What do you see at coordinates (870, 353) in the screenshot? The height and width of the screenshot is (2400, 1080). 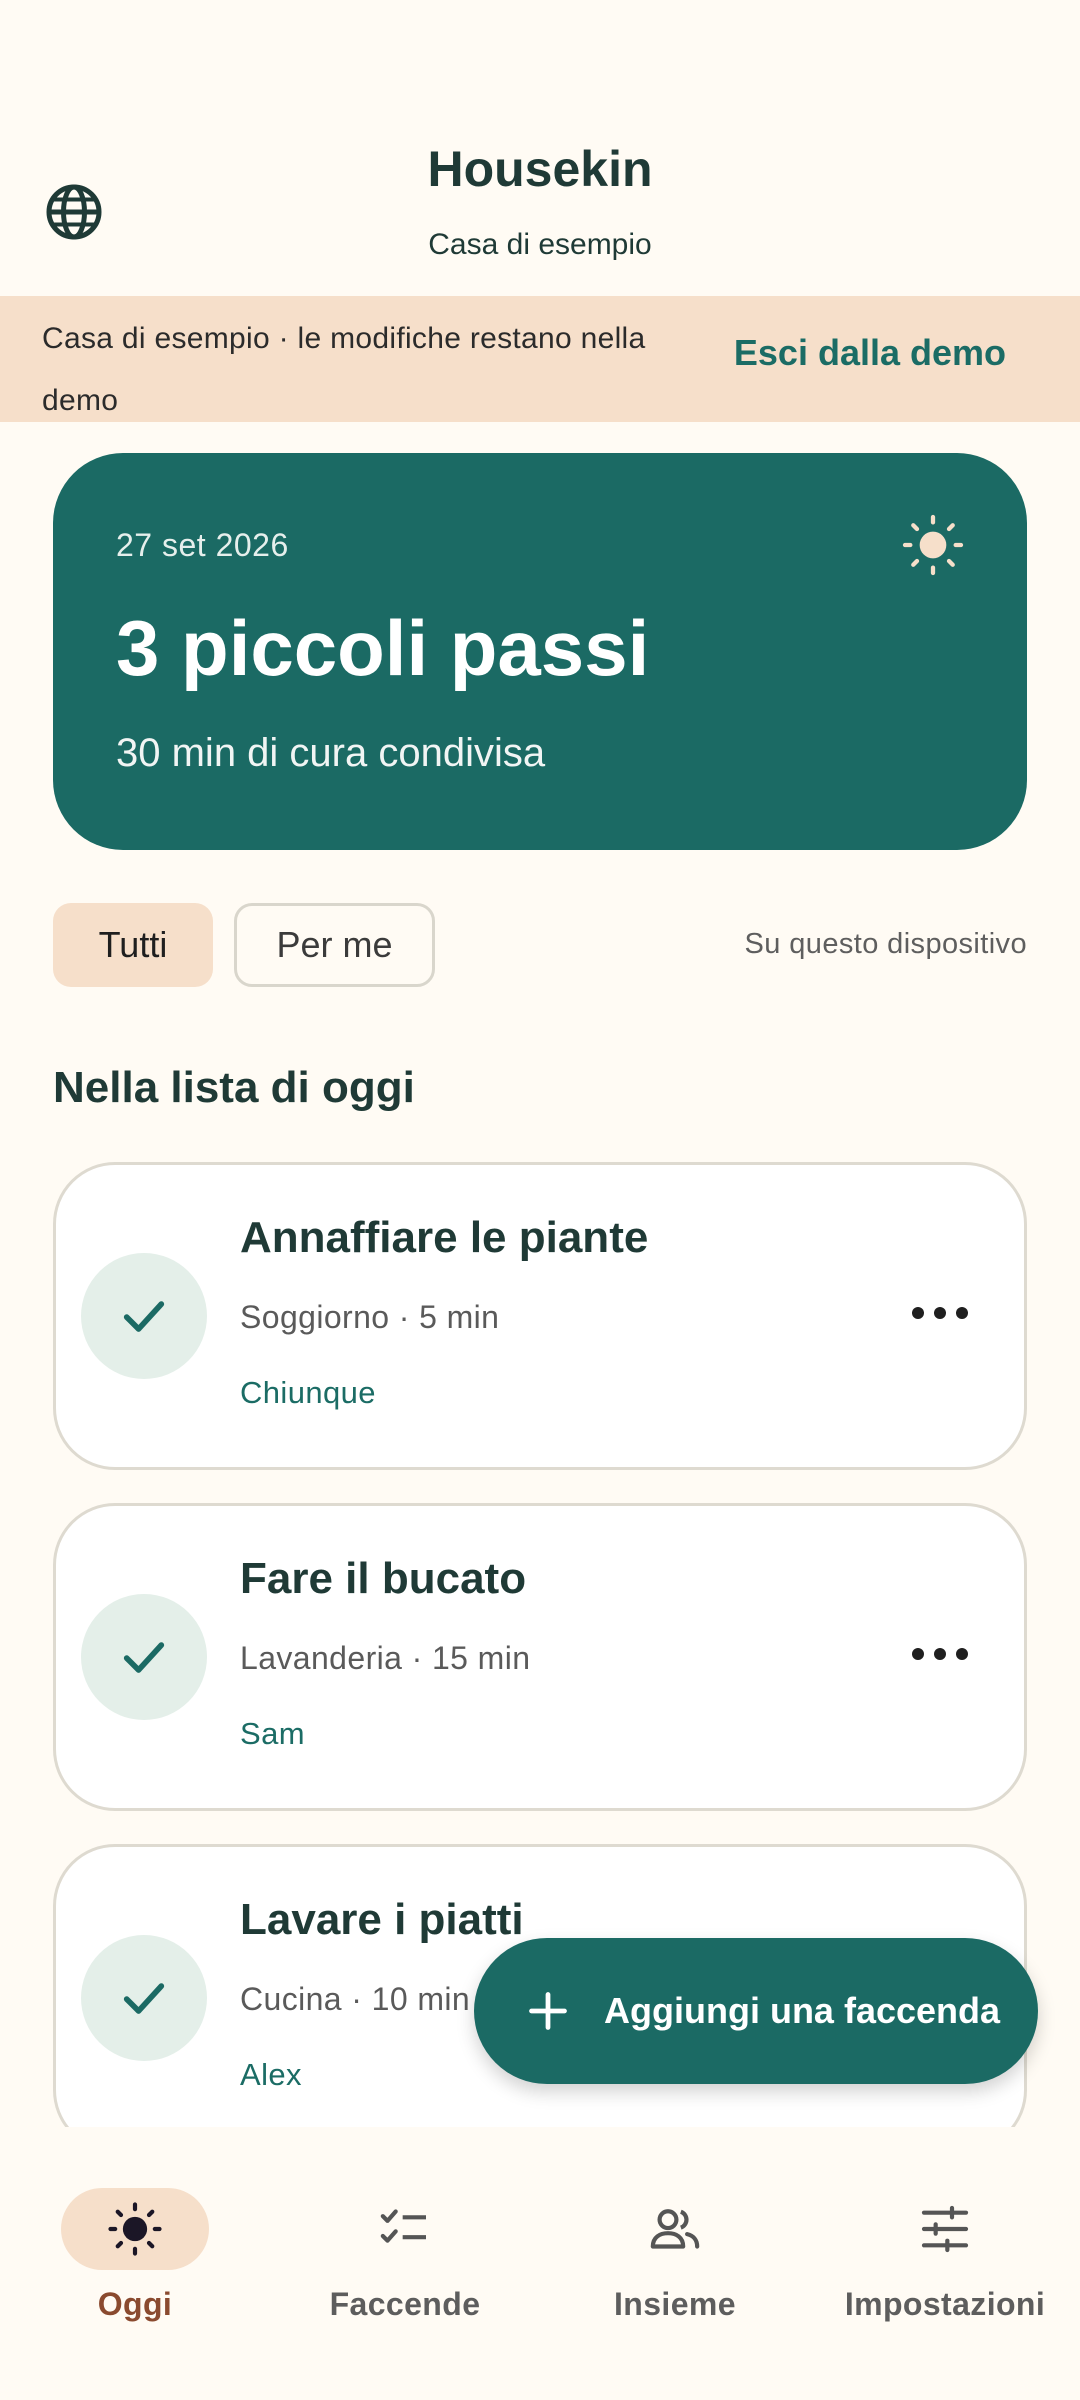 I see `exit-demo-button: Esci dalla demo` at bounding box center [870, 353].